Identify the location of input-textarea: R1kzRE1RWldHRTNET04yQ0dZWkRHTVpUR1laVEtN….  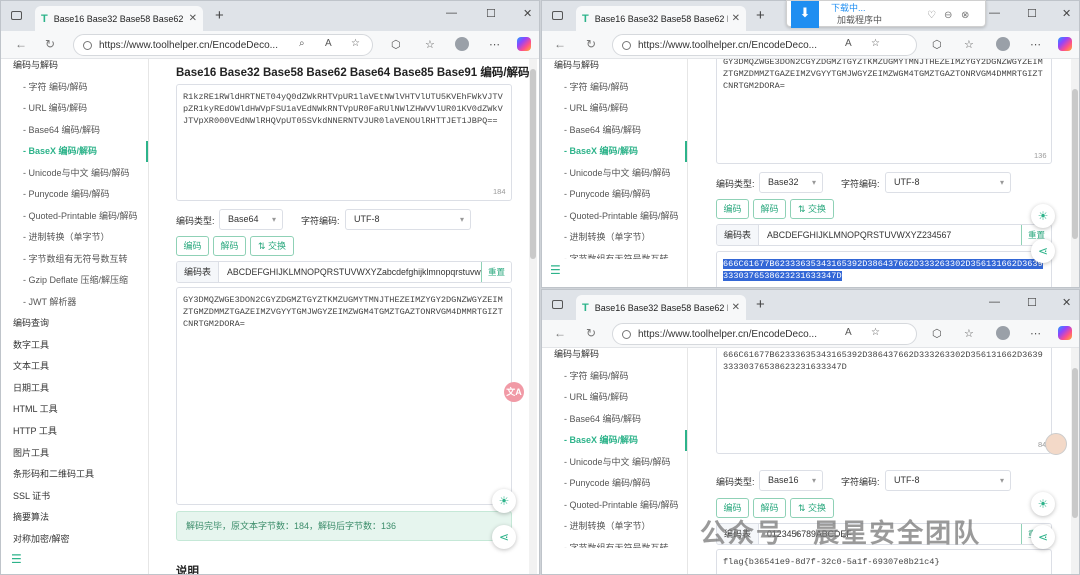
(344, 142).